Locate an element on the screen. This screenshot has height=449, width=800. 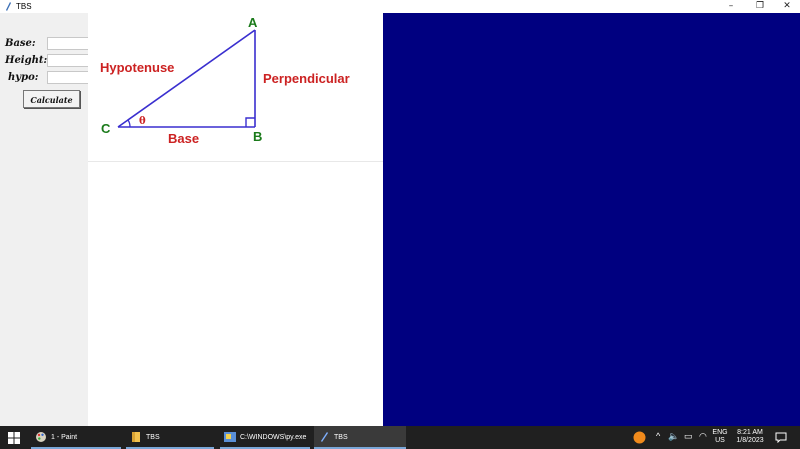
taskbar-item-label: 1 - Paint is located at coordinates (64, 437).